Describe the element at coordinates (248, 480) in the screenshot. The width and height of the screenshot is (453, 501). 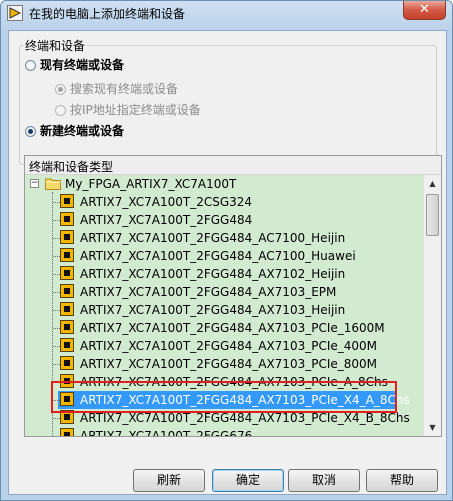
I see `ok-button: 确定` at that location.